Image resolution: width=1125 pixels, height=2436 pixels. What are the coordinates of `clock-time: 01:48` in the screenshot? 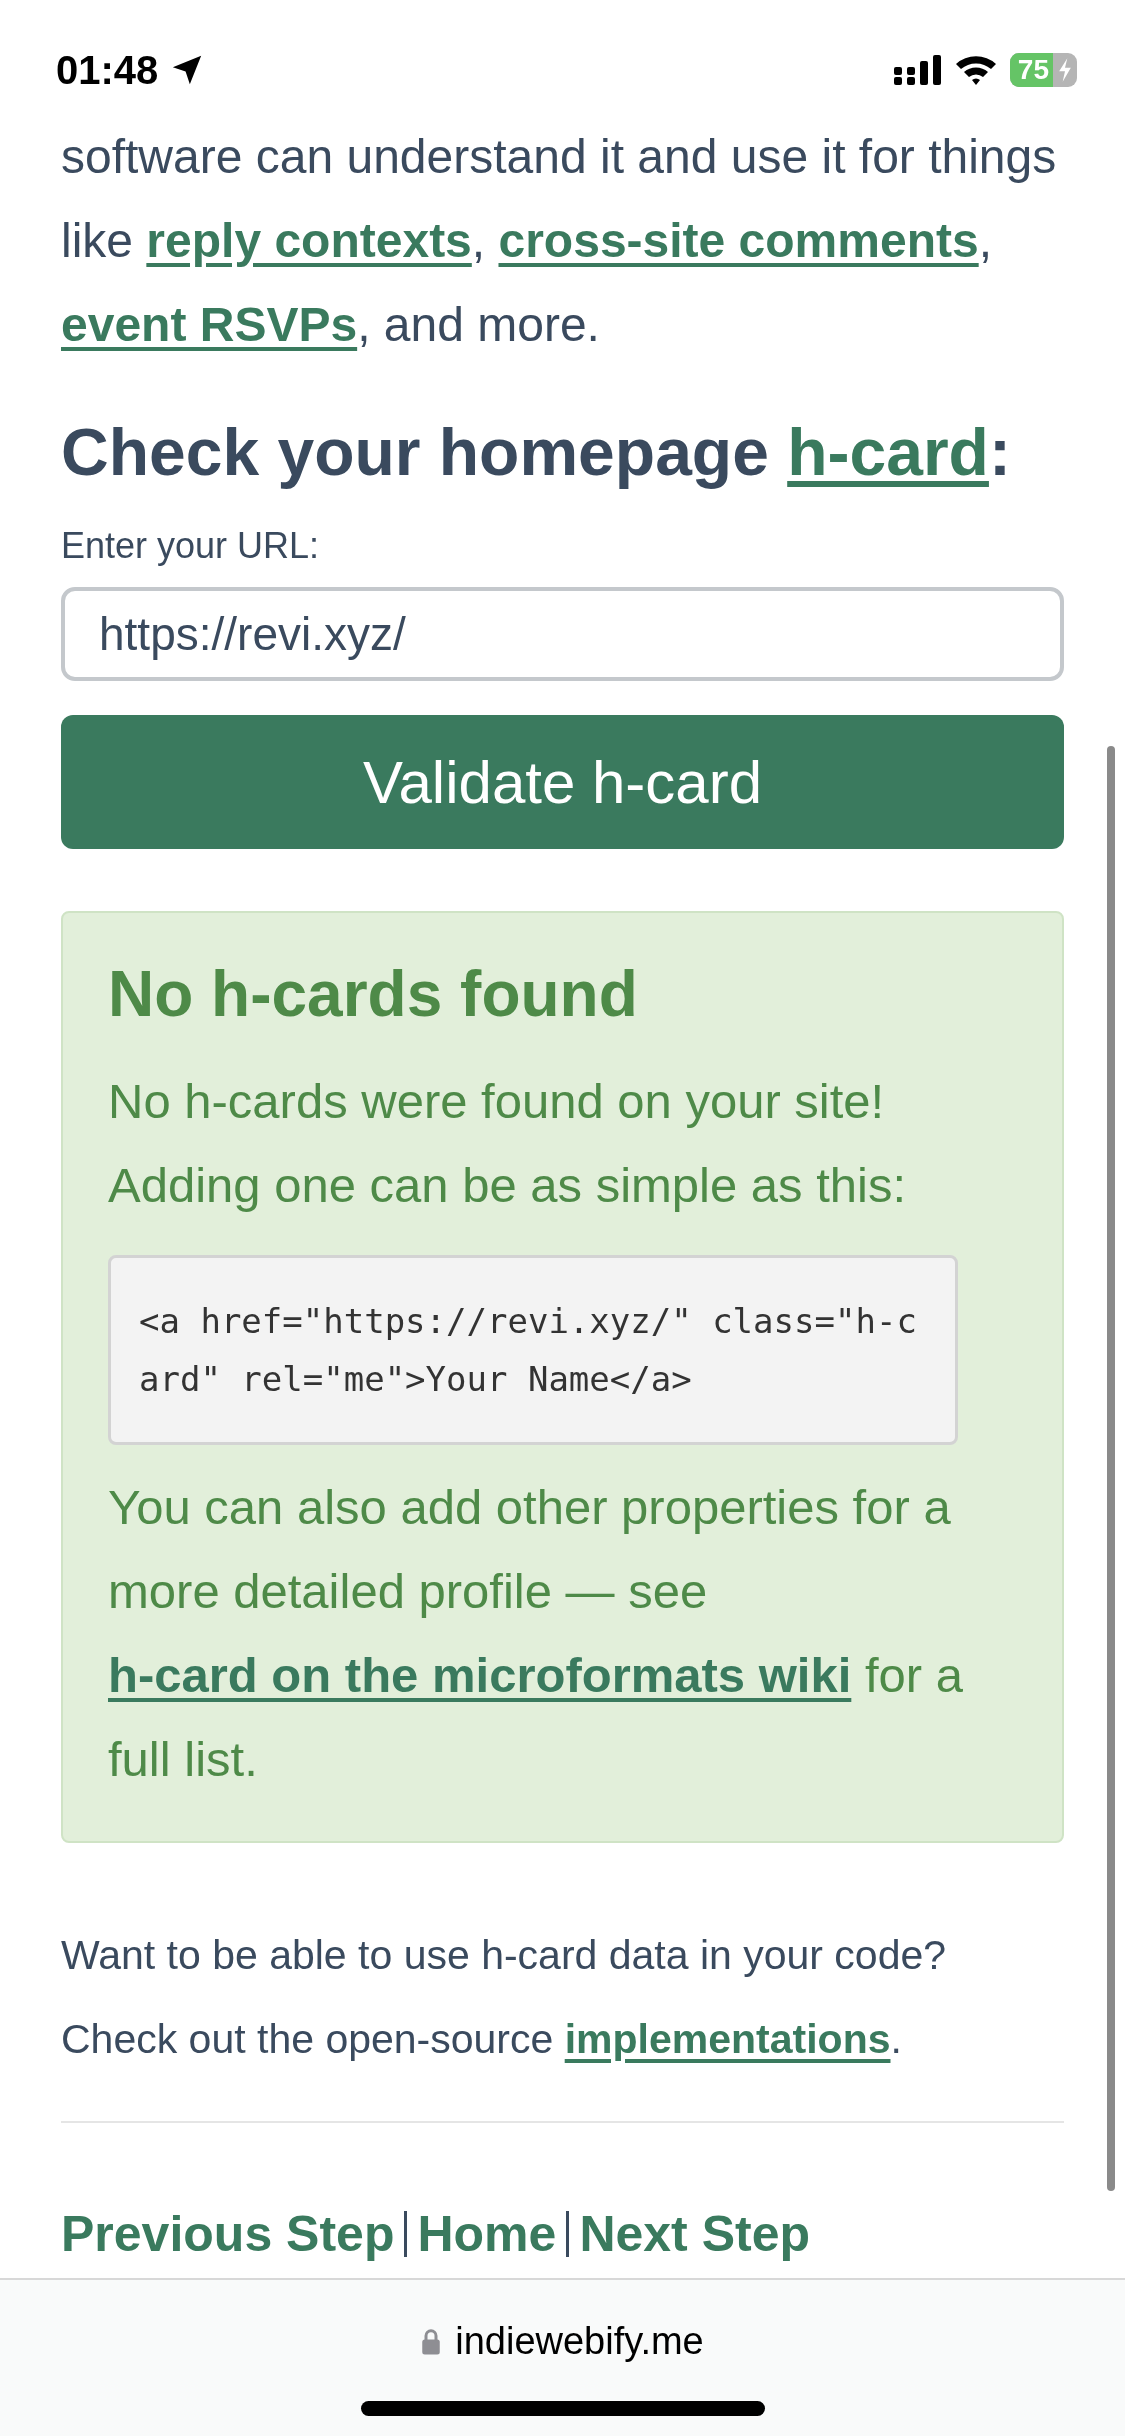 It's located at (107, 70).